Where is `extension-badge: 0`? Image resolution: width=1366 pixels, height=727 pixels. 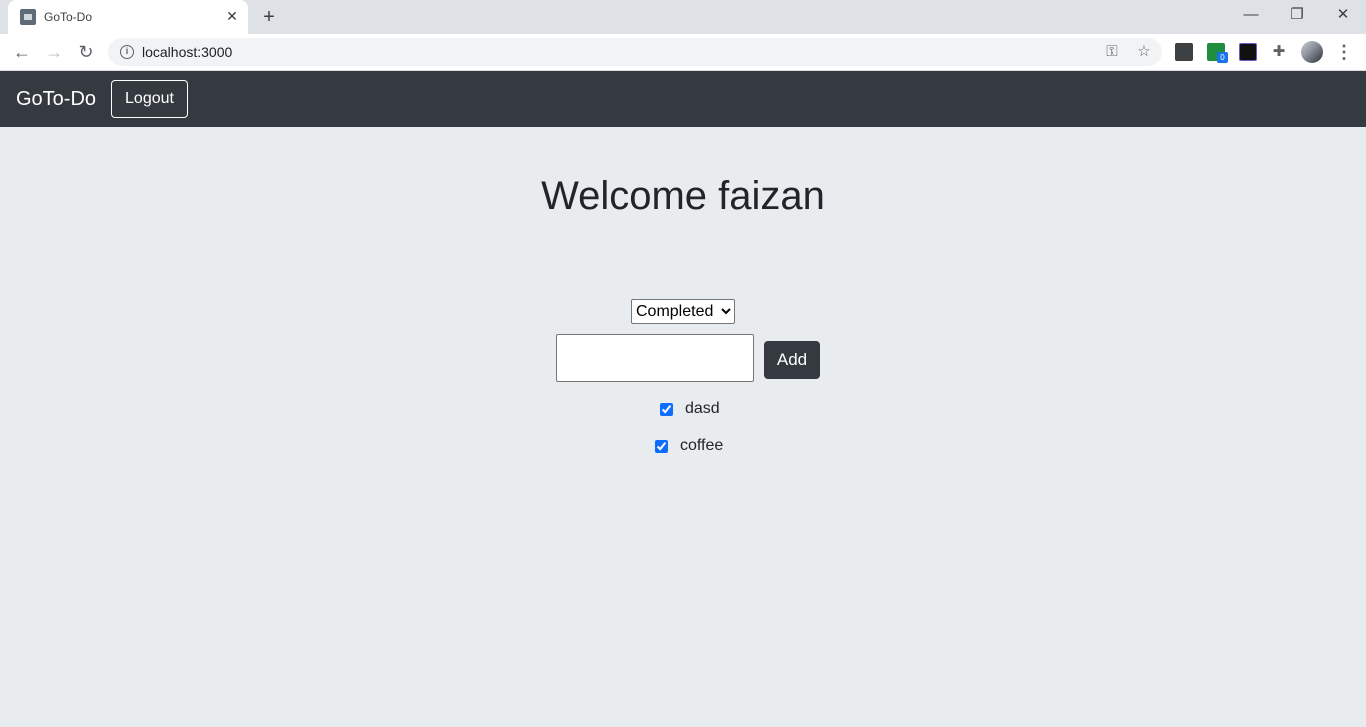 extension-badge: 0 is located at coordinates (1222, 57).